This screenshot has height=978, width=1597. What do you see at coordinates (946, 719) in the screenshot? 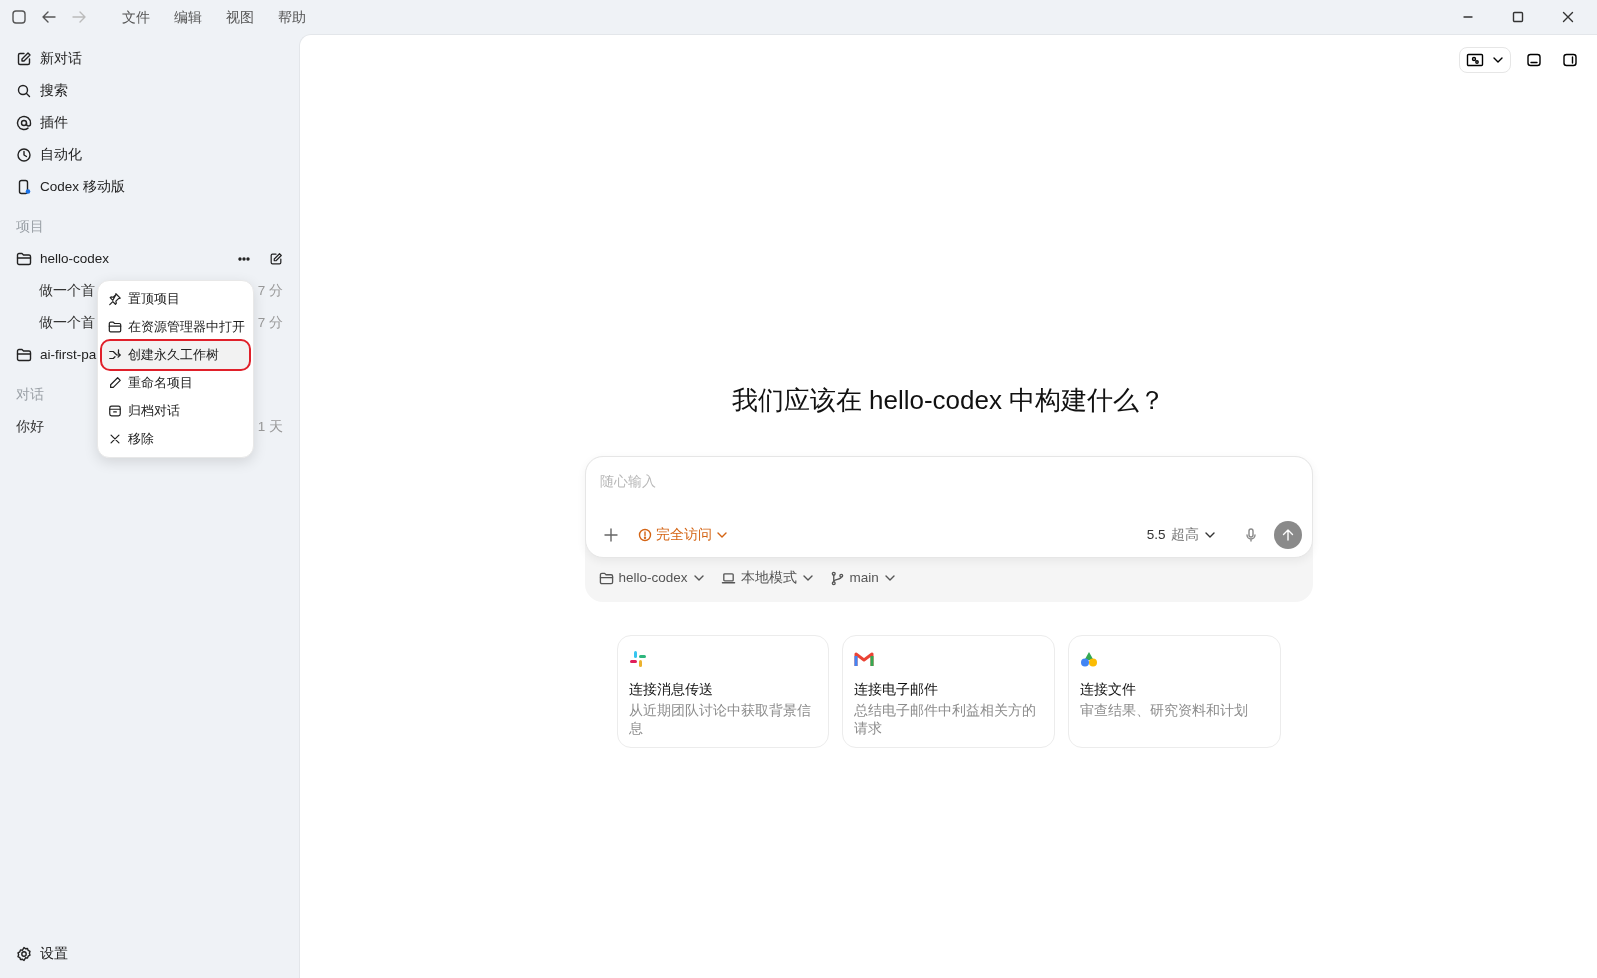
I see `card-description: 总结电子邮件中利益相关方的请求` at bounding box center [946, 719].